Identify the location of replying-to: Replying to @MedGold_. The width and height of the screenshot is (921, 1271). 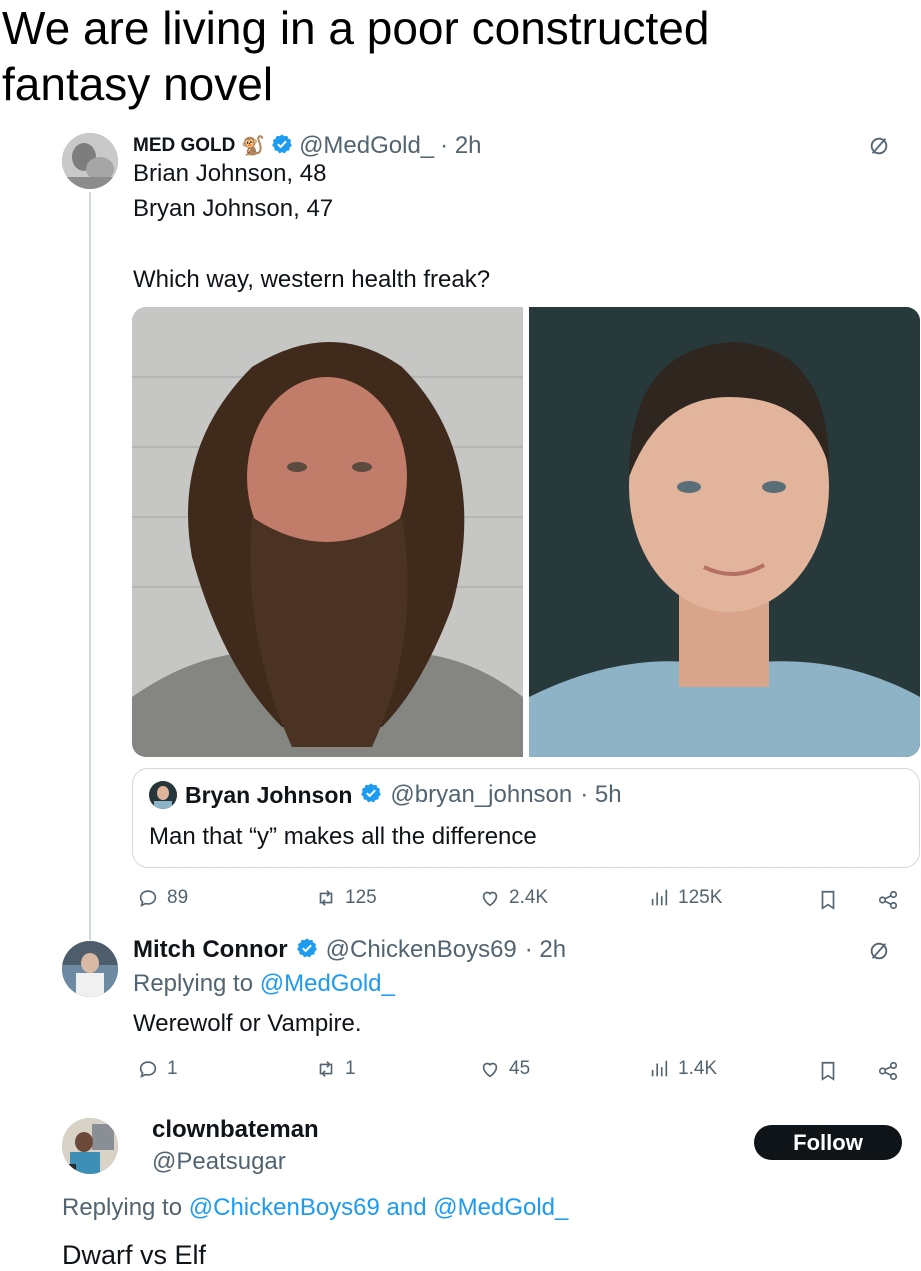
(264, 984).